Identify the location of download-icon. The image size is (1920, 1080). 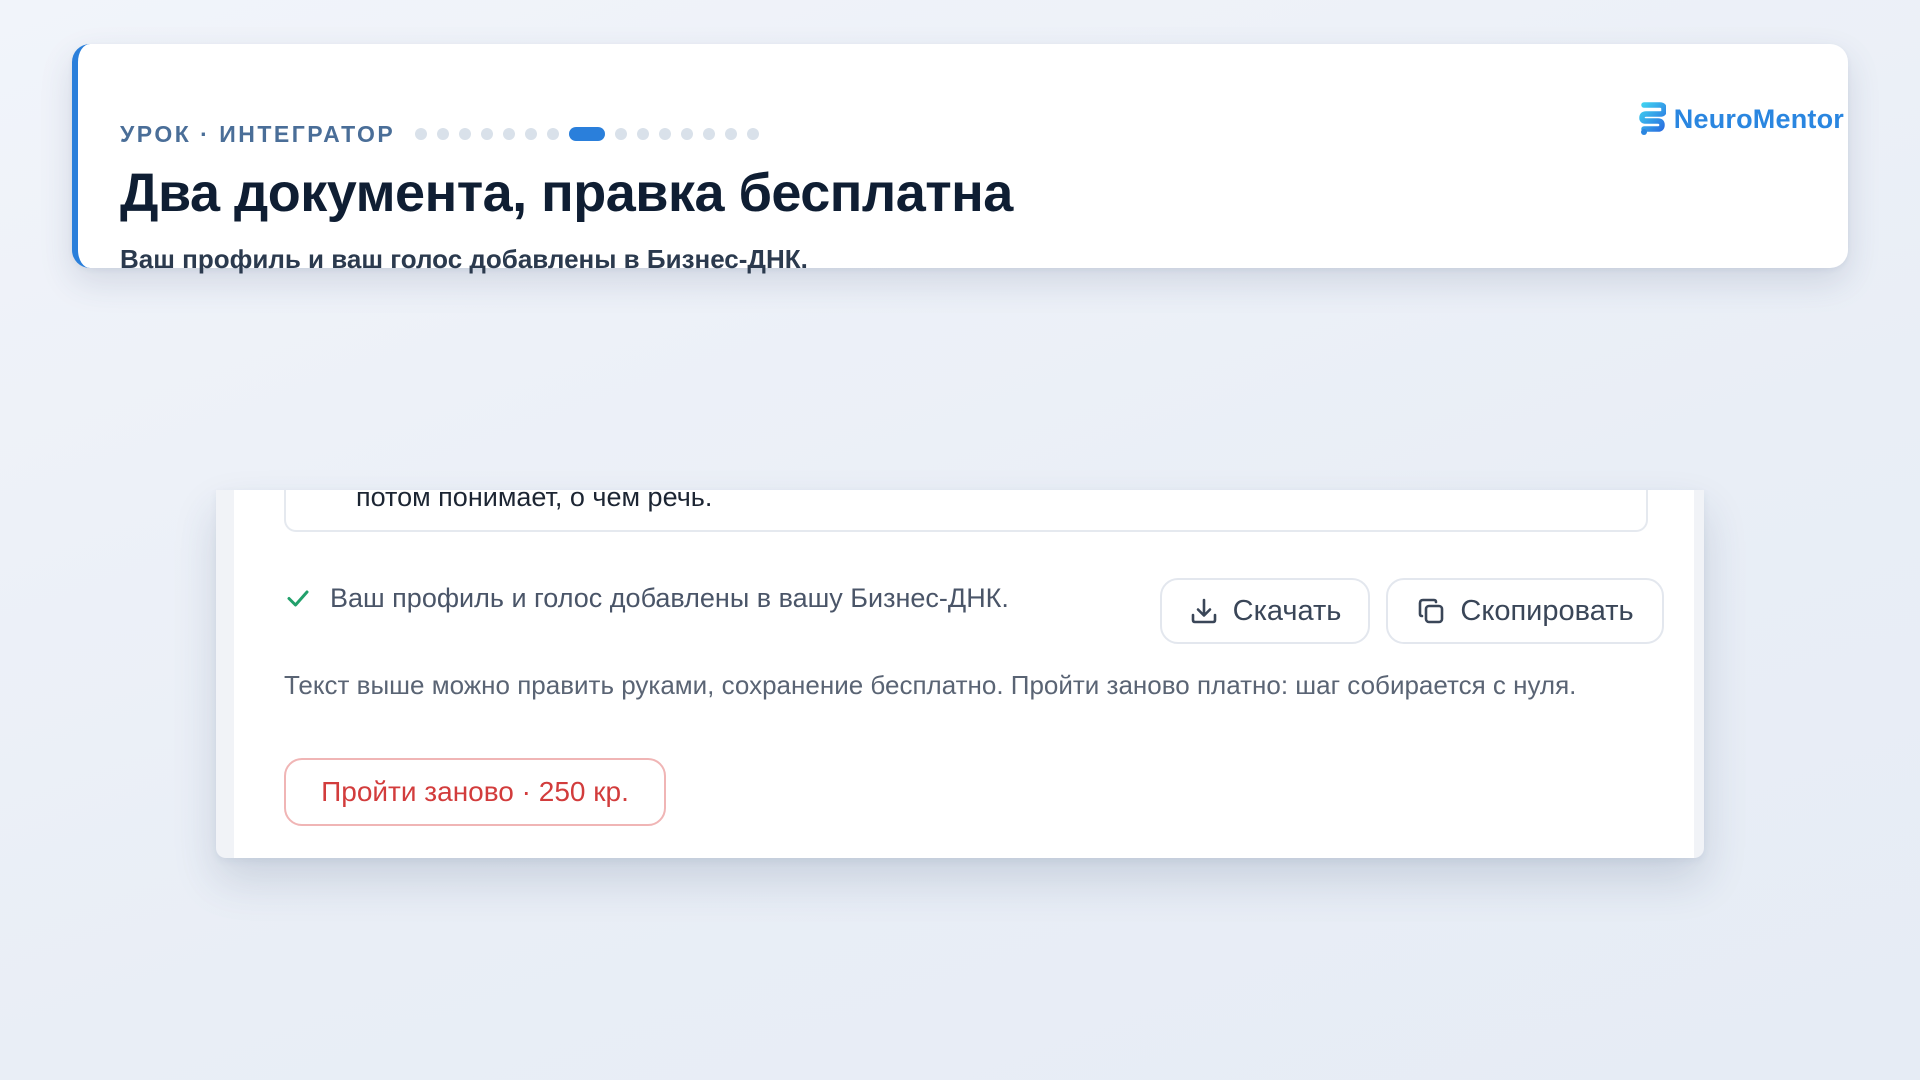
(1203, 611).